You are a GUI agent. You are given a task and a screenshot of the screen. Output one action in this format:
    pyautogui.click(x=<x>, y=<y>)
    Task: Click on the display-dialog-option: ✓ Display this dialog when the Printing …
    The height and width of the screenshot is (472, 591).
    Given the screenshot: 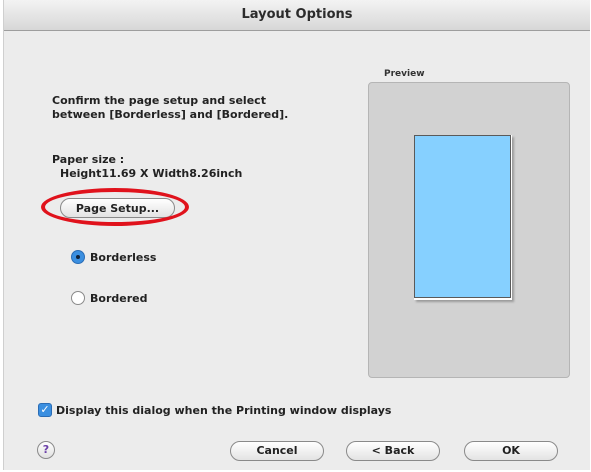 What is the action you would take?
    pyautogui.click(x=214, y=410)
    